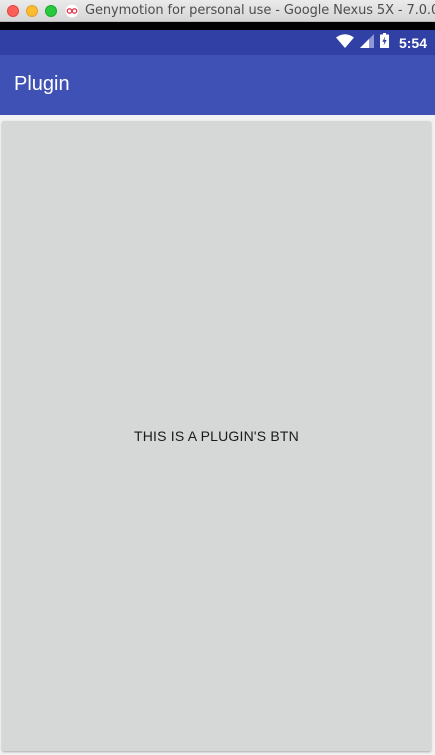 The width and height of the screenshot is (435, 755). Describe the element at coordinates (42, 84) in the screenshot. I see `page-title: Plugin` at that location.